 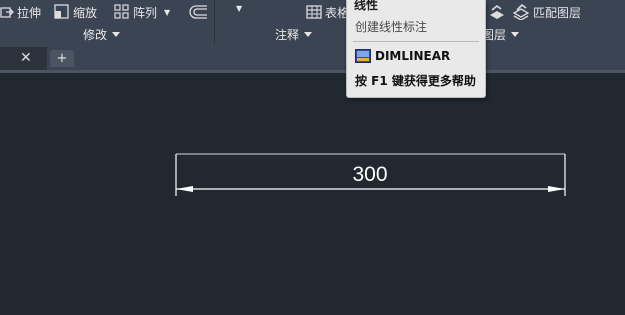 What do you see at coordinates (416, 41) in the screenshot?
I see `tooltip-divider` at bounding box center [416, 41].